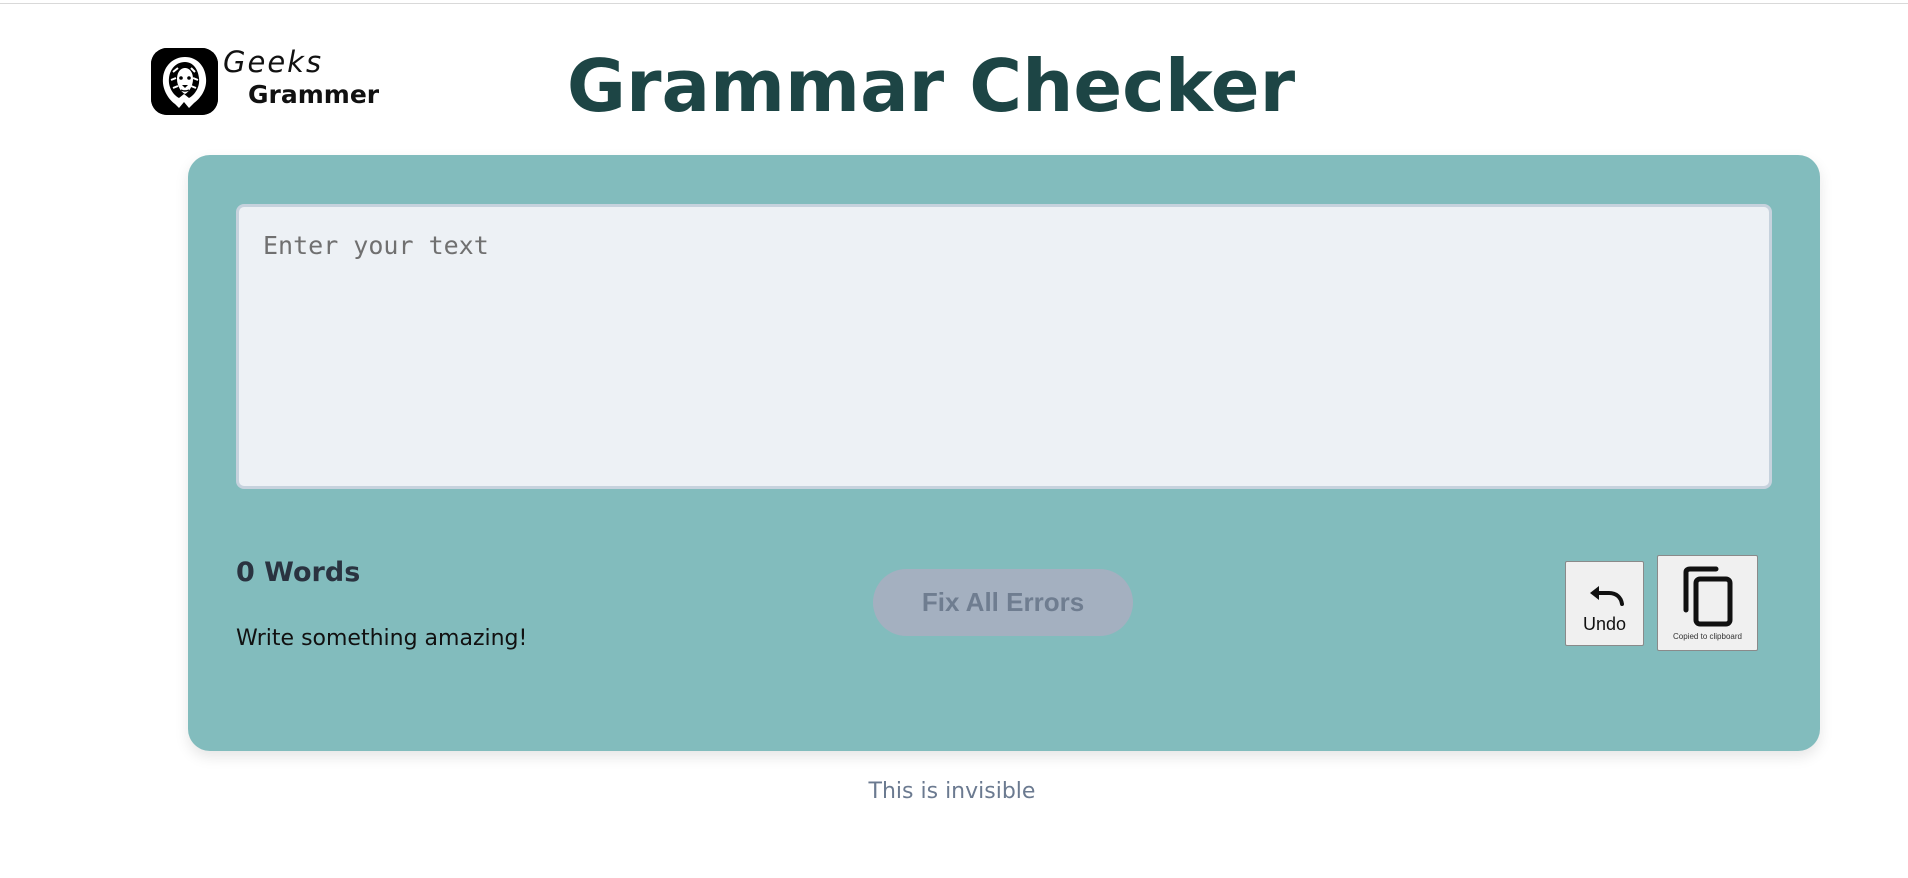 The height and width of the screenshot is (878, 1908). I want to click on copy-status-label: Copied to clipboard, so click(1707, 636).